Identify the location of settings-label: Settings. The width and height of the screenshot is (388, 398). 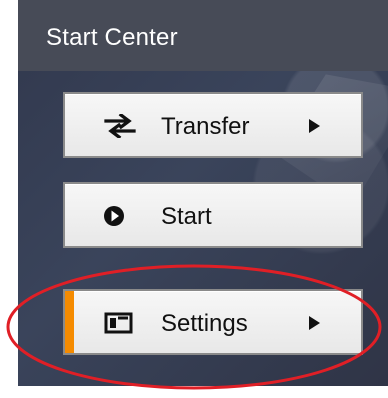
(204, 323).